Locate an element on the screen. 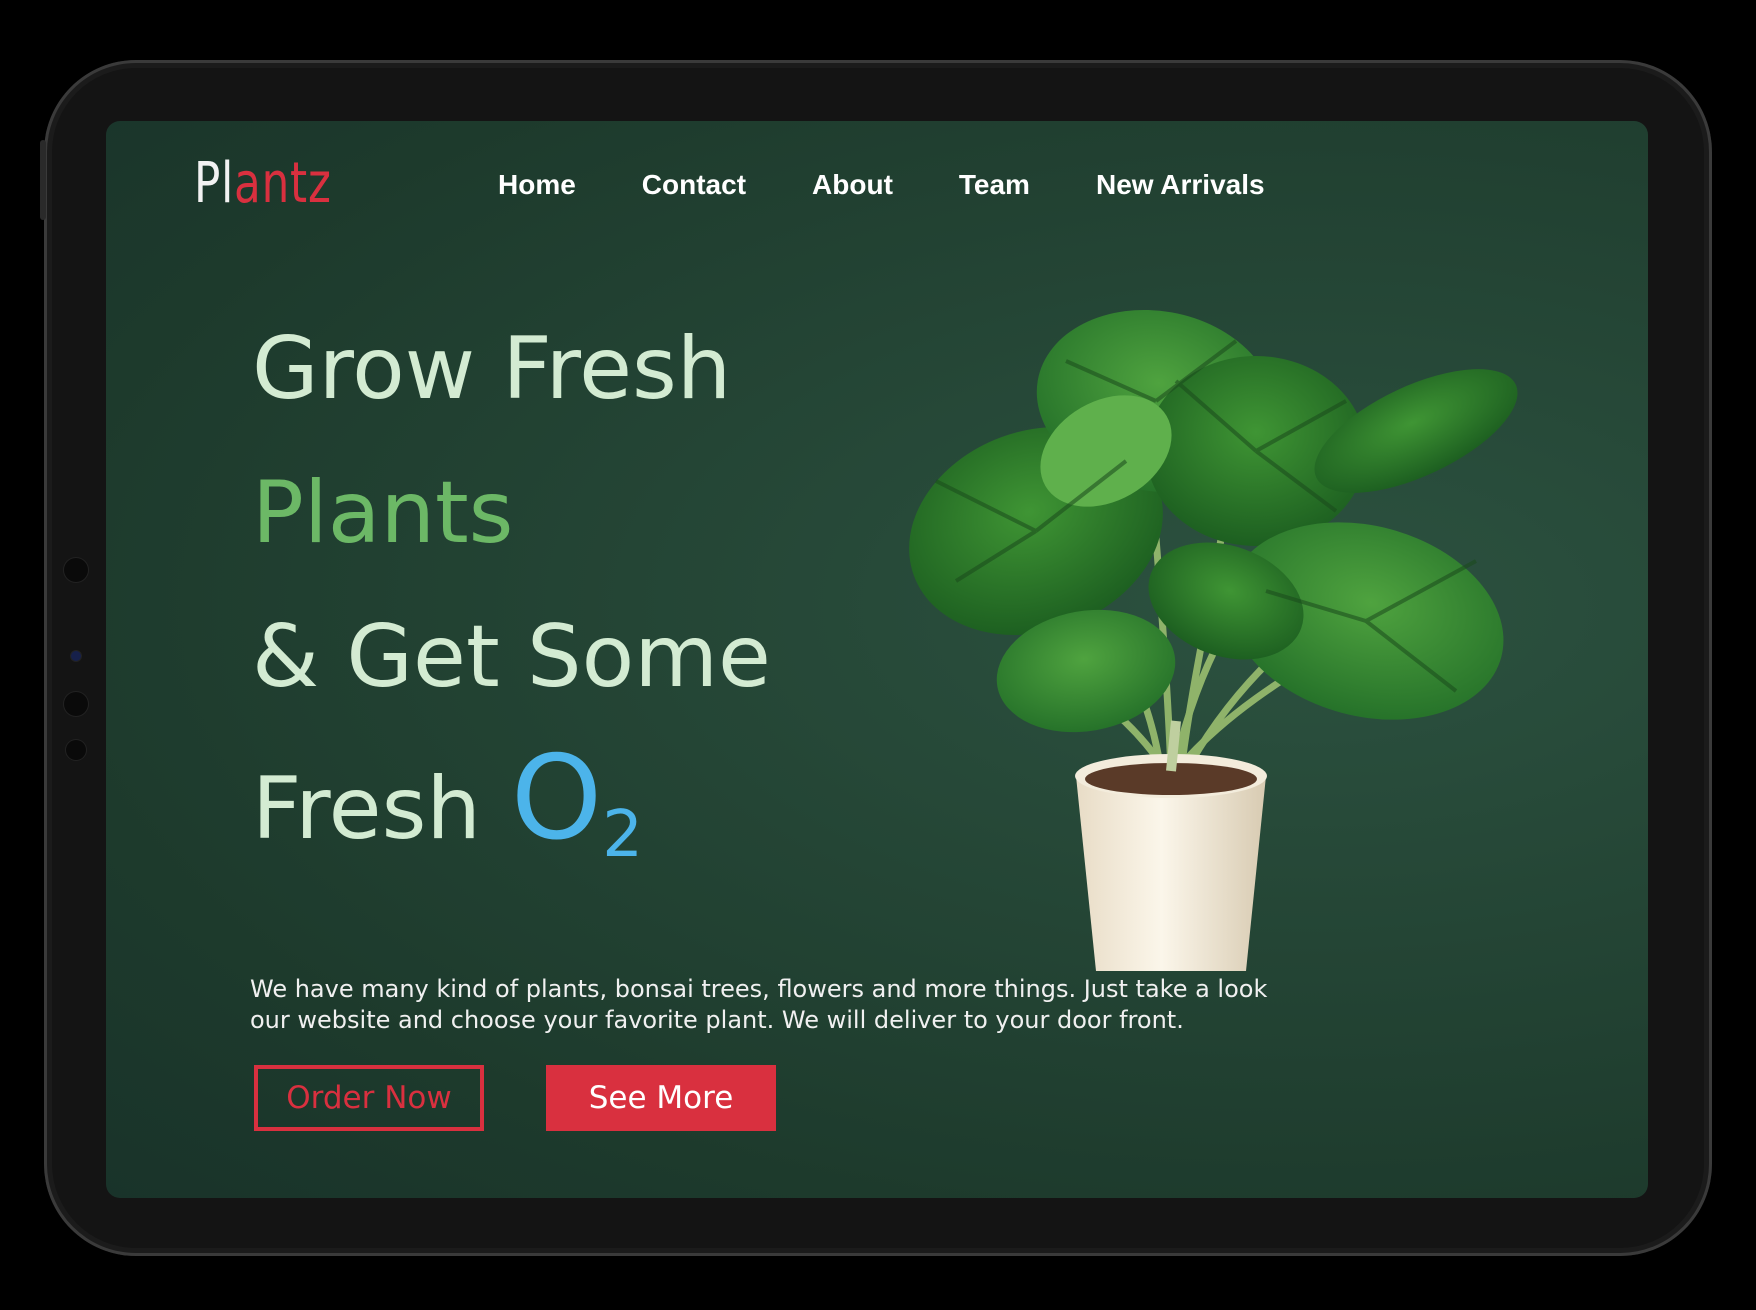  nav-team: Team is located at coordinates (994, 185).